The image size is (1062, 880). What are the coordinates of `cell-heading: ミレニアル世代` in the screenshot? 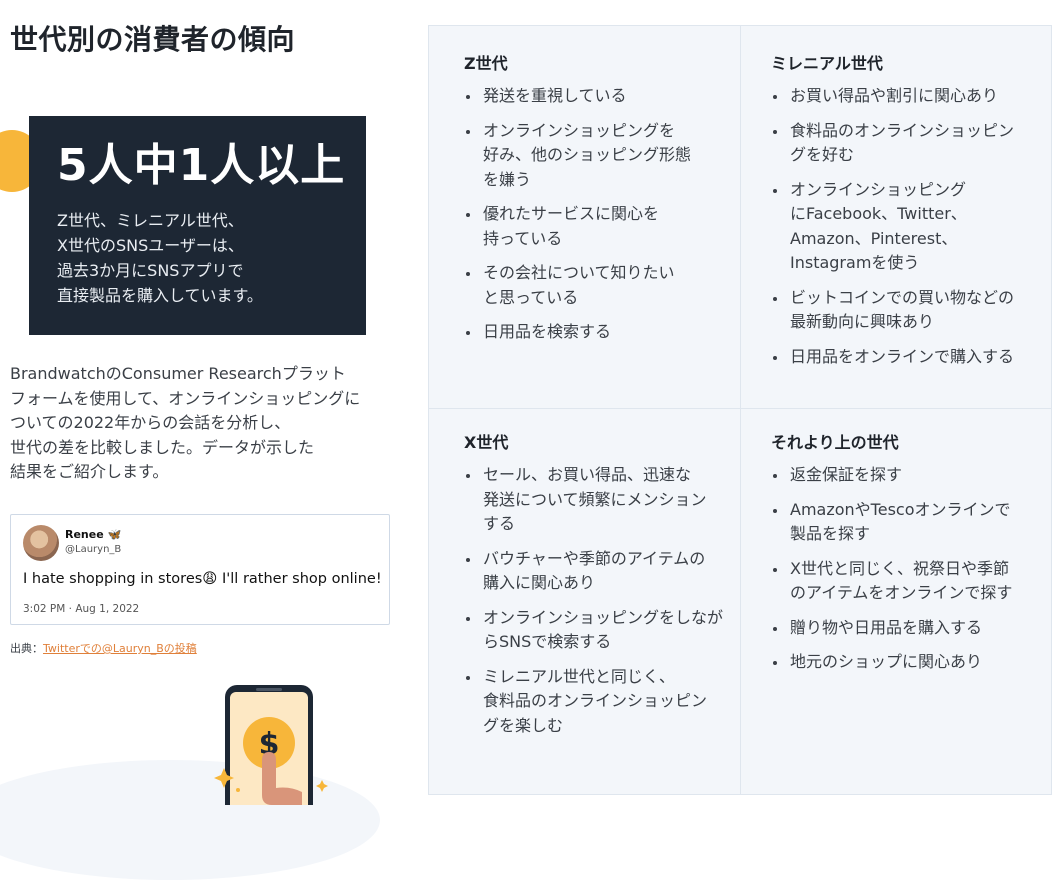 It's located at (827, 63).